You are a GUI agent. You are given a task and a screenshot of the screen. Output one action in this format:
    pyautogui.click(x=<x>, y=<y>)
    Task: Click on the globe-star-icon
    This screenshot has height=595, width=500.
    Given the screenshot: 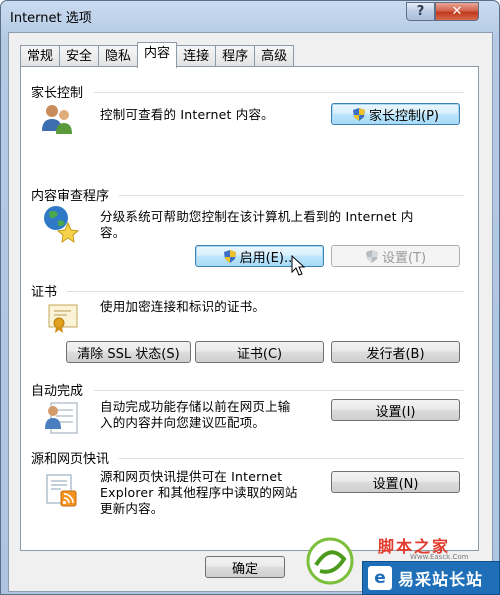 What is the action you would take?
    pyautogui.click(x=62, y=224)
    